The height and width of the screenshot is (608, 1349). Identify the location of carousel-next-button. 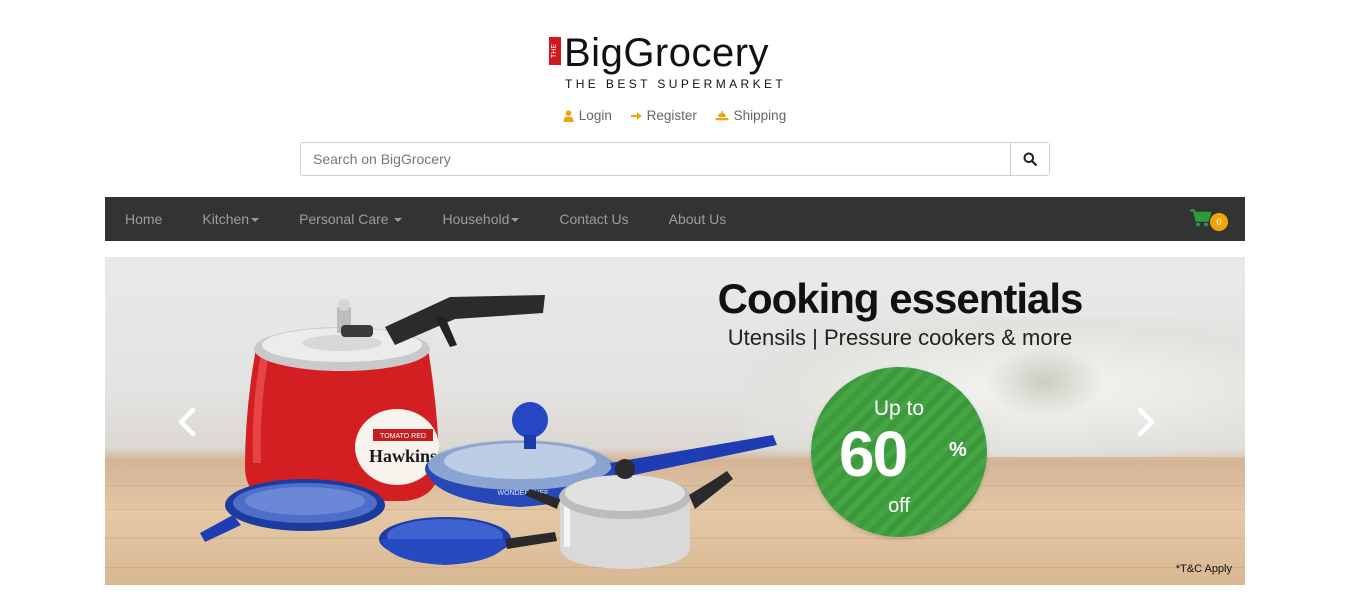
(1146, 422).